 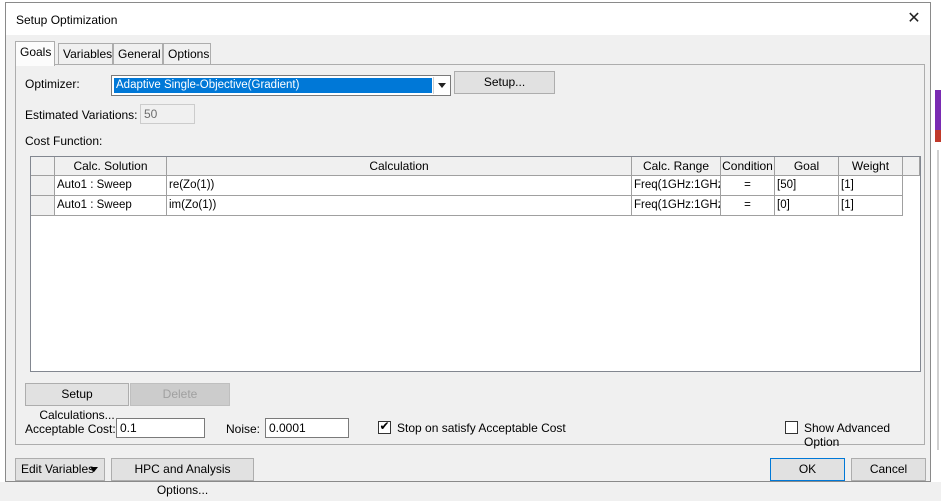 I want to click on stop-on-satisfy-checkbox: ✔, so click(x=384, y=426).